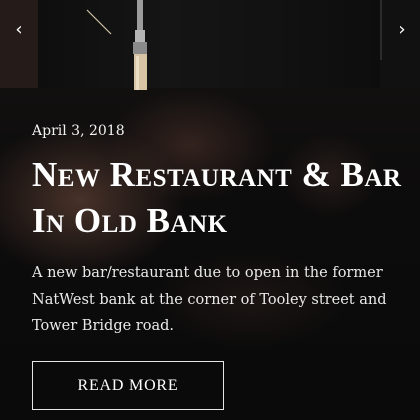 Image resolution: width=420 pixels, height=420 pixels. Describe the element at coordinates (400, 44) in the screenshot. I see `right-photo-strip` at that location.